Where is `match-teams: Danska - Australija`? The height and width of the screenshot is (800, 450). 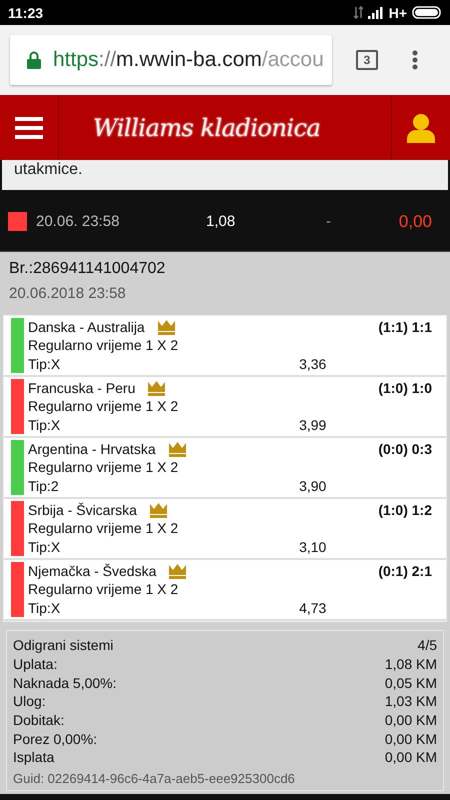
match-teams: Danska - Australija is located at coordinates (86, 327).